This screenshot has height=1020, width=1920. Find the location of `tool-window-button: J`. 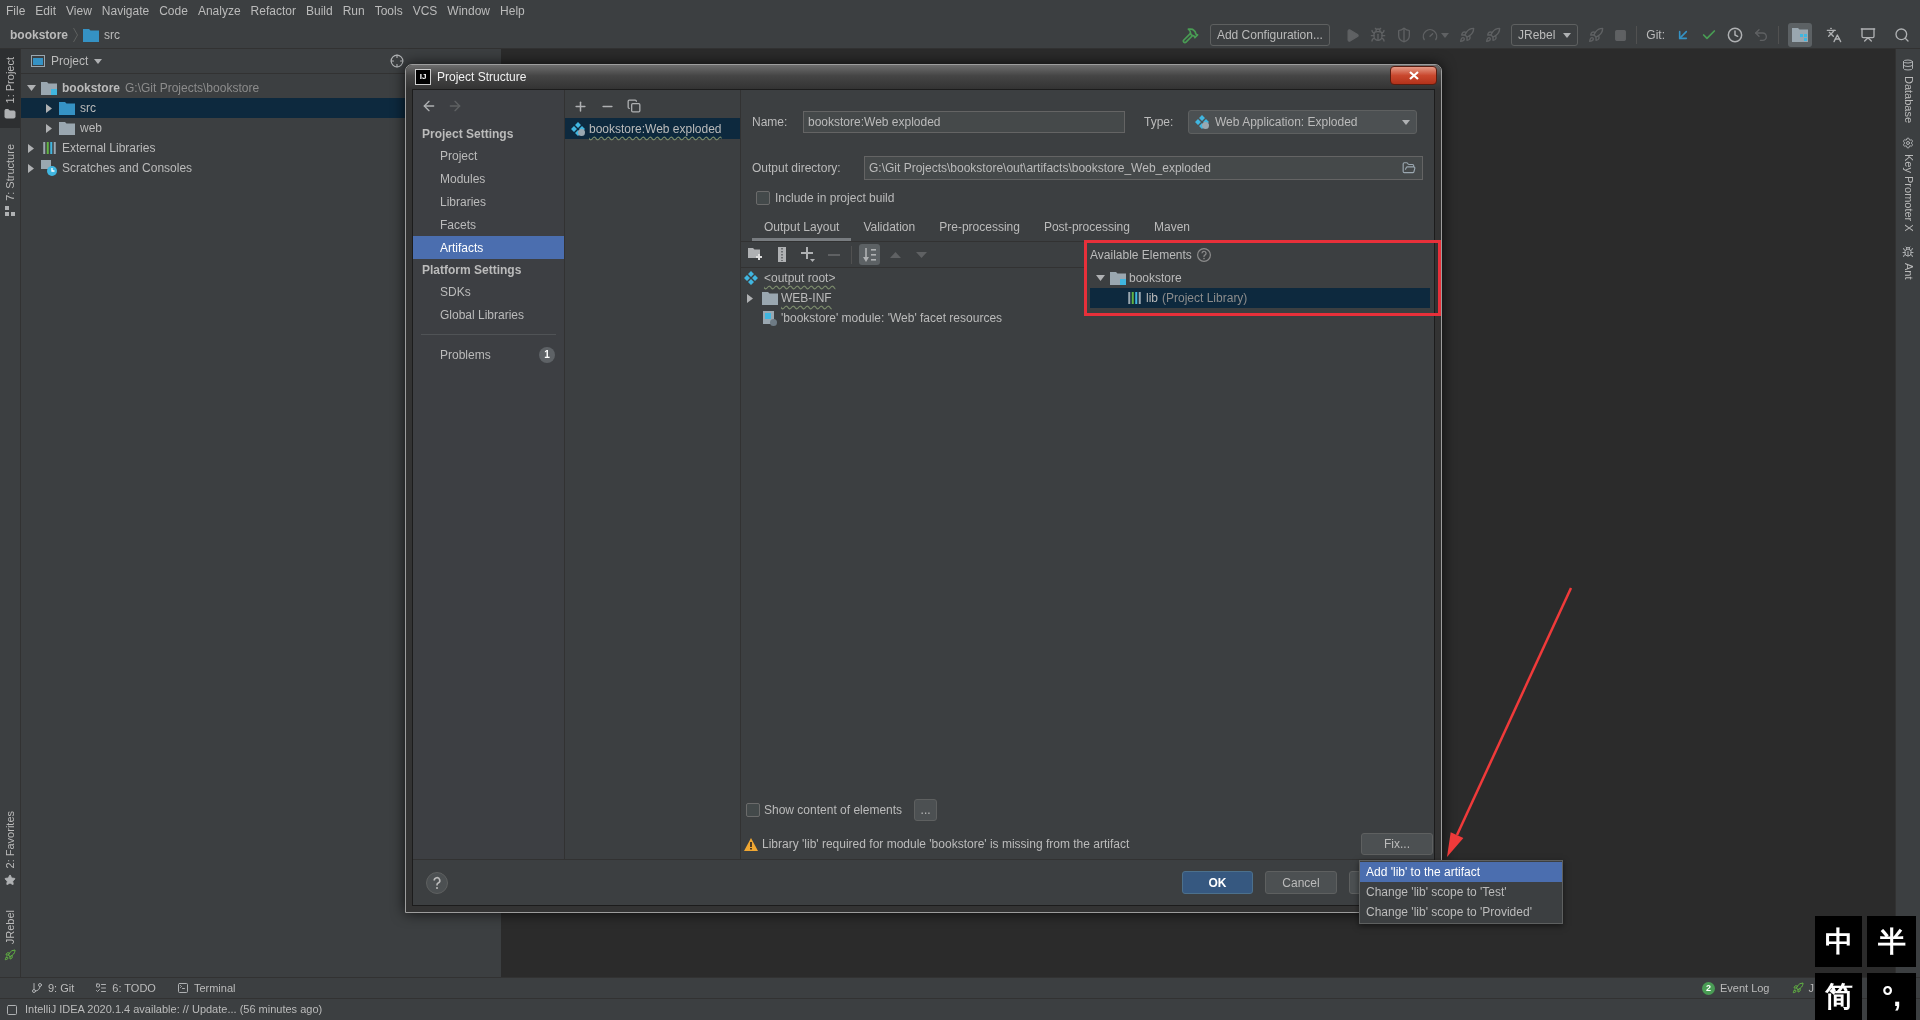

tool-window-button: J is located at coordinates (1802, 988).